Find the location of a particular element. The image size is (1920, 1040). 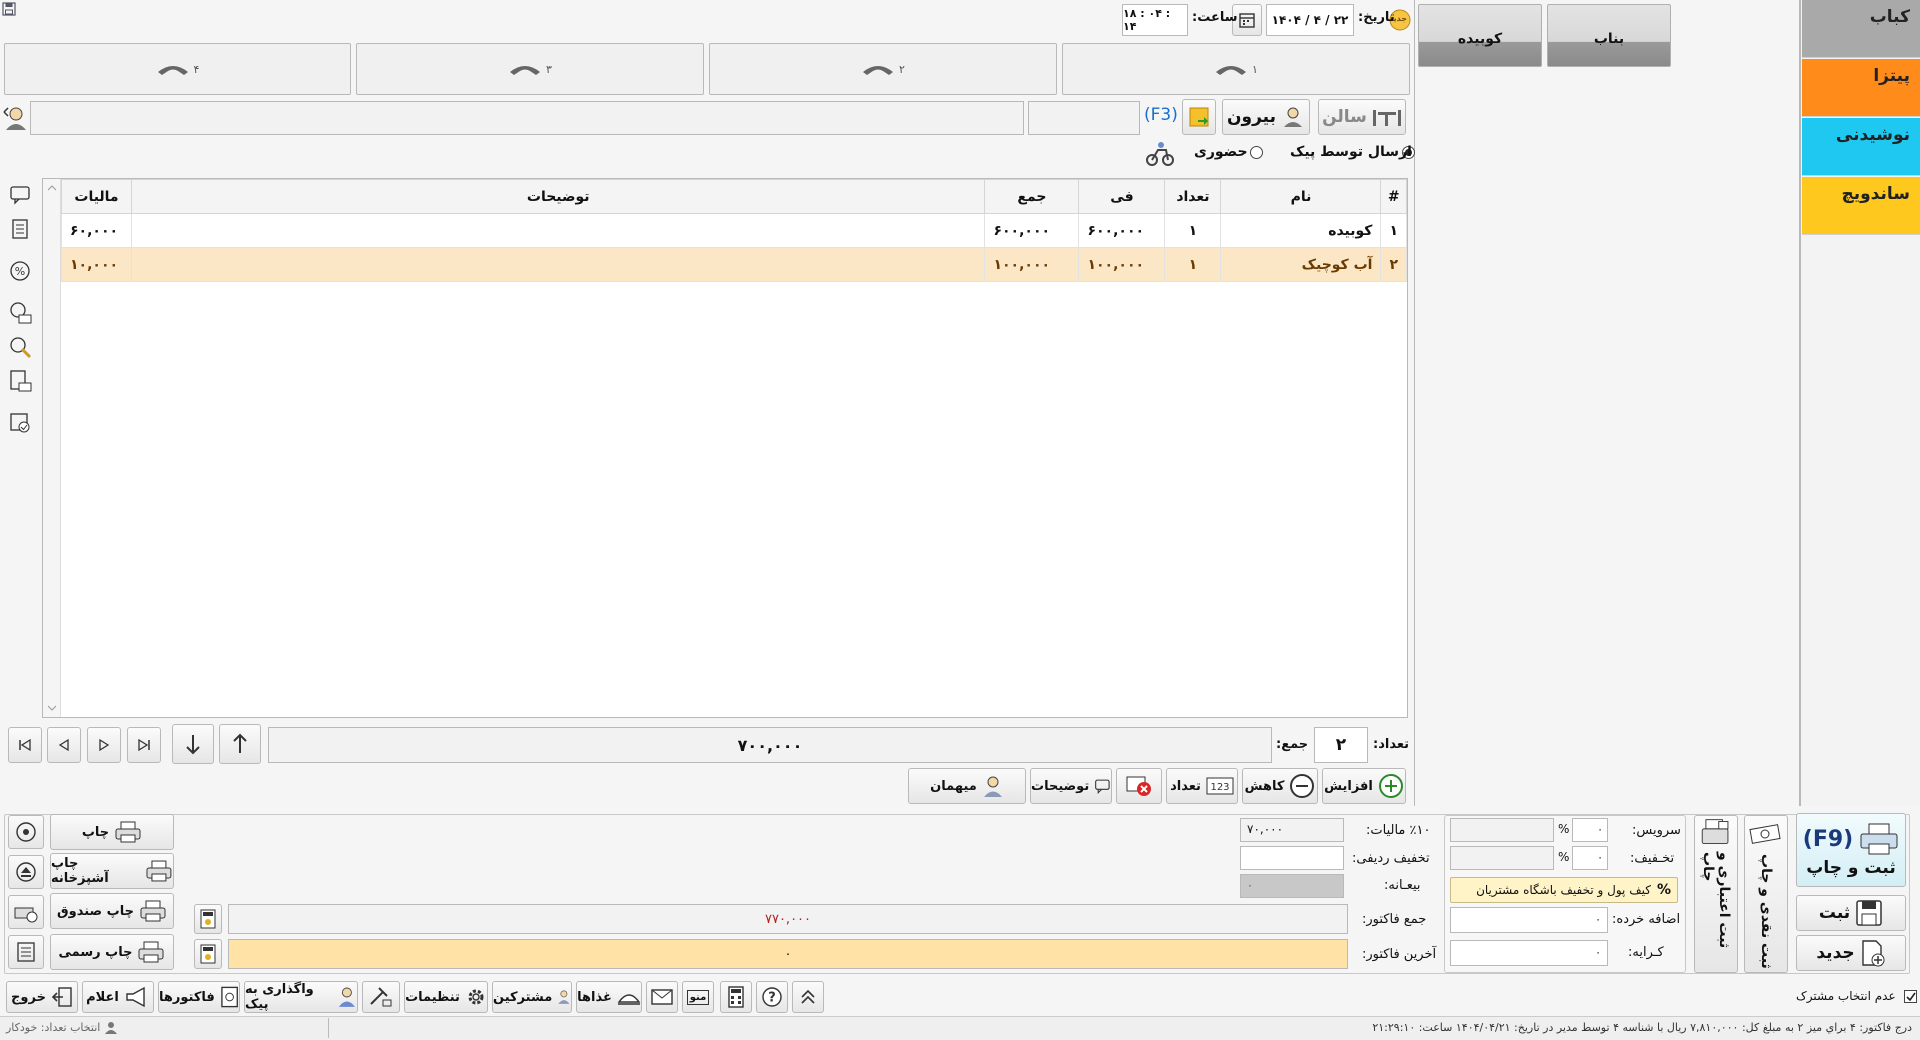

customers-button: مشترکین is located at coordinates (532, 997).